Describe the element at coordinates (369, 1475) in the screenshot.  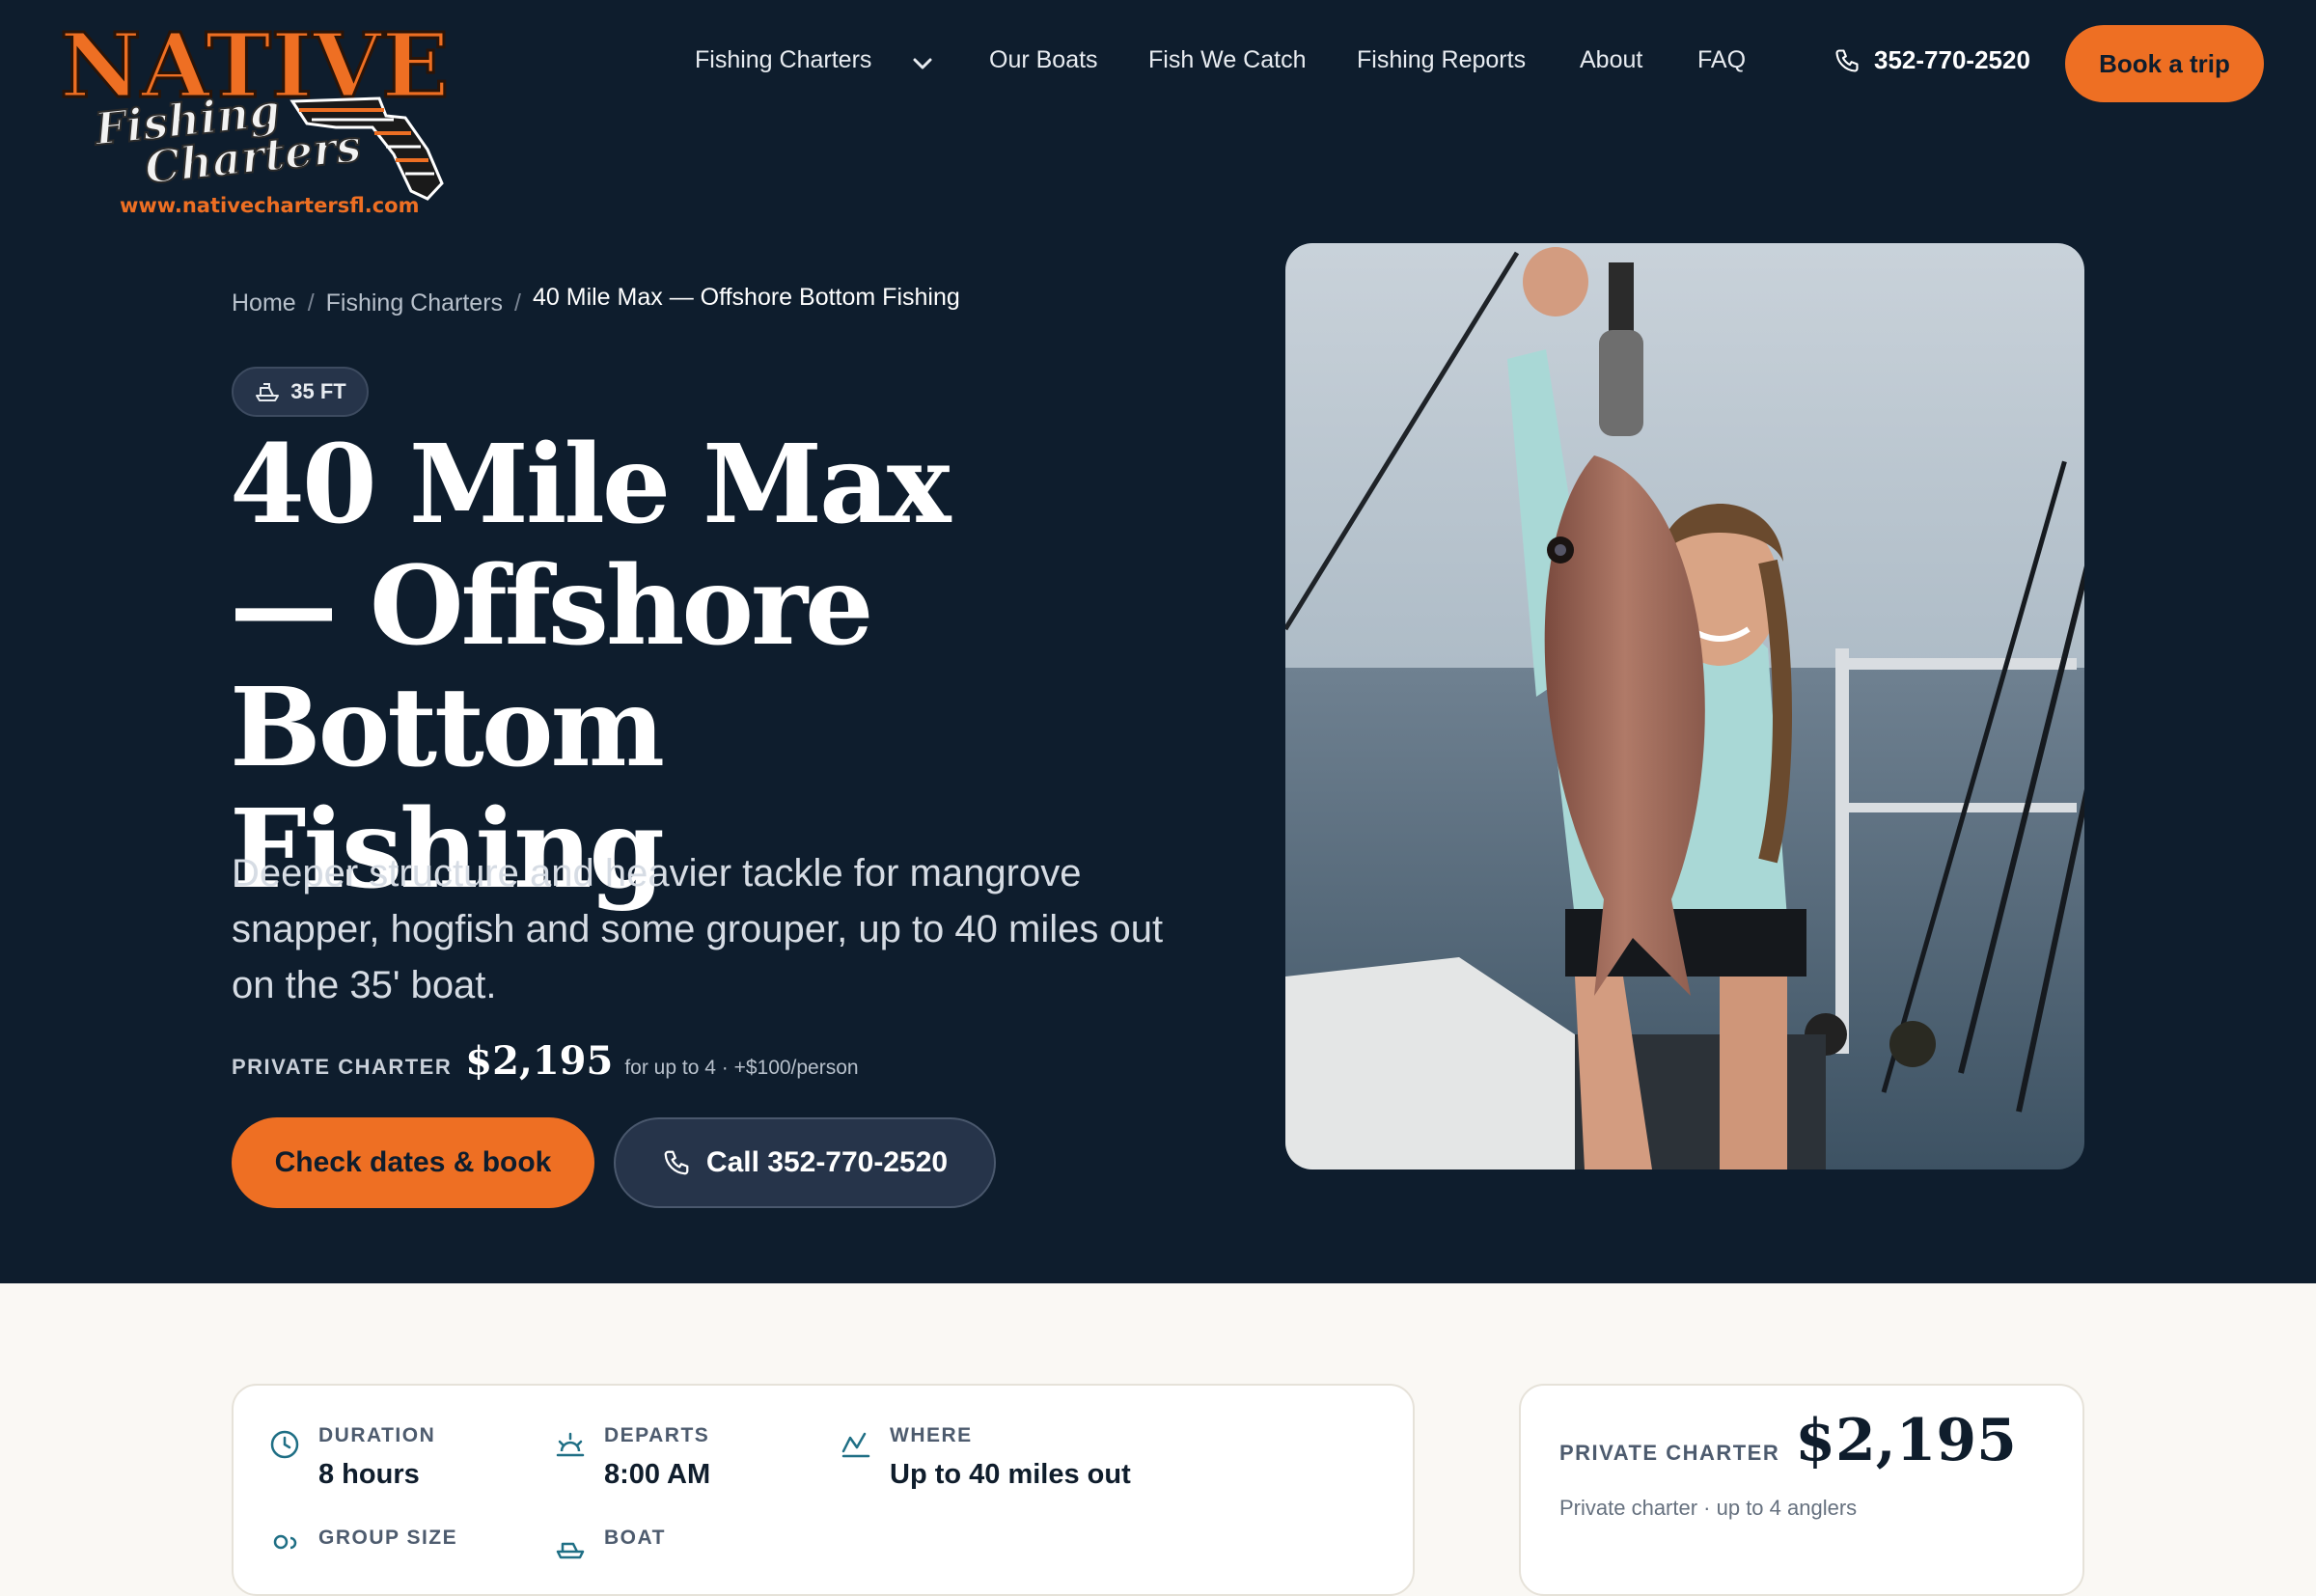
I see `detail-duration-value: 8 hours` at that location.